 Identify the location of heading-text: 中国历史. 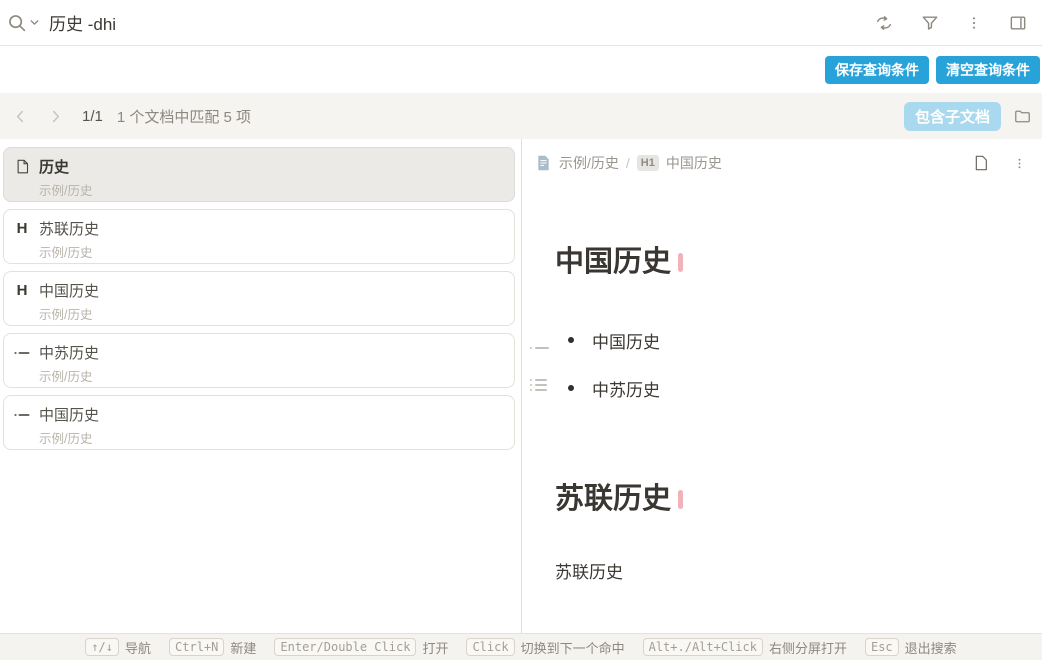
(613, 262).